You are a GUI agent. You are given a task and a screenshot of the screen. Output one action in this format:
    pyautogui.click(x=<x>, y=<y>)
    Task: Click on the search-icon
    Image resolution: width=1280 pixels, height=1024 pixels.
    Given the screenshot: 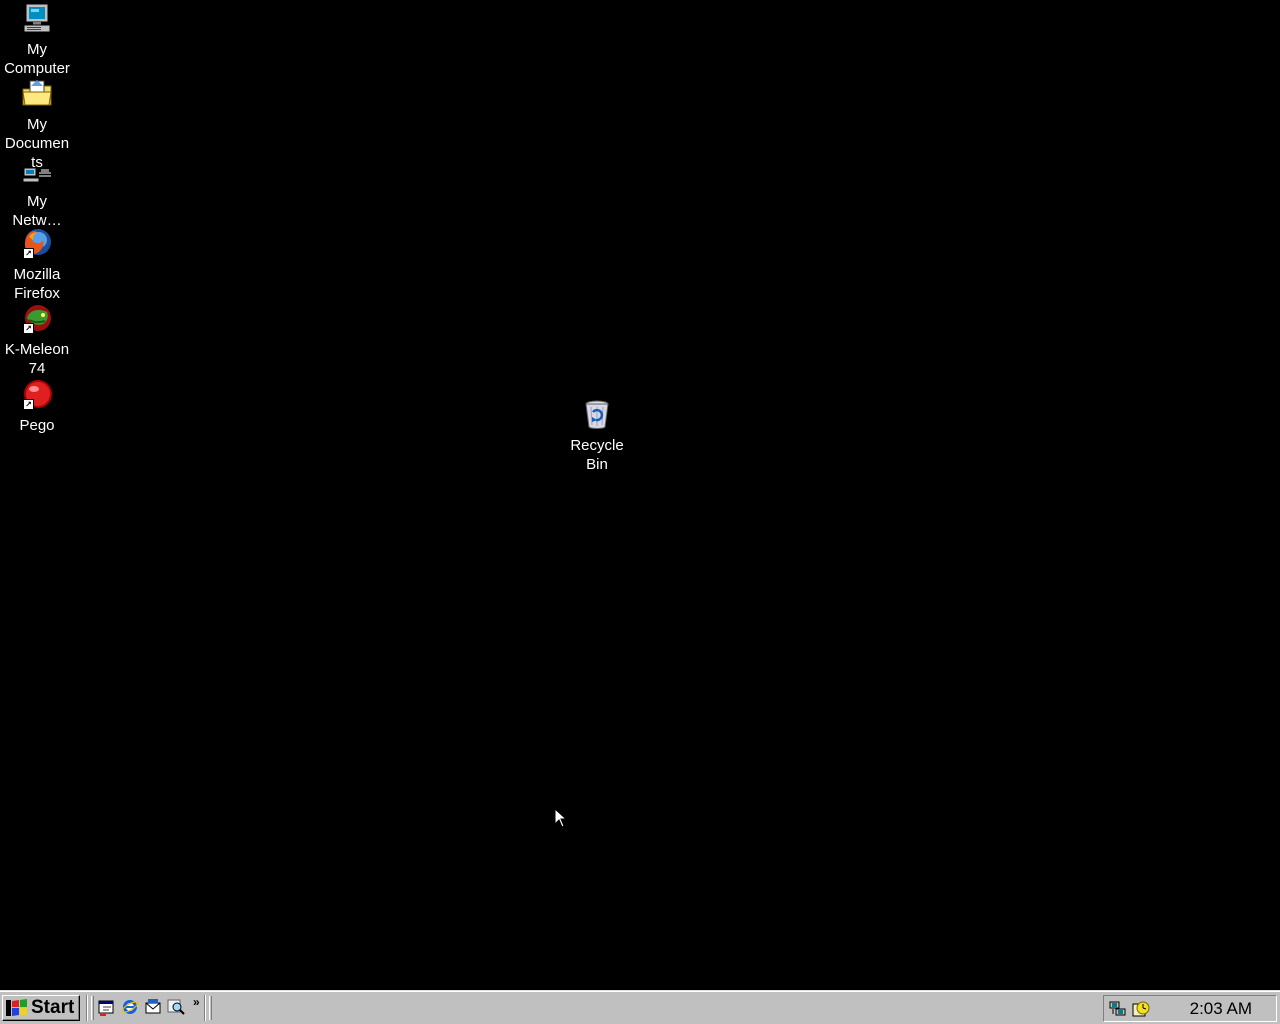 What is the action you would take?
    pyautogui.click(x=176, y=1007)
    